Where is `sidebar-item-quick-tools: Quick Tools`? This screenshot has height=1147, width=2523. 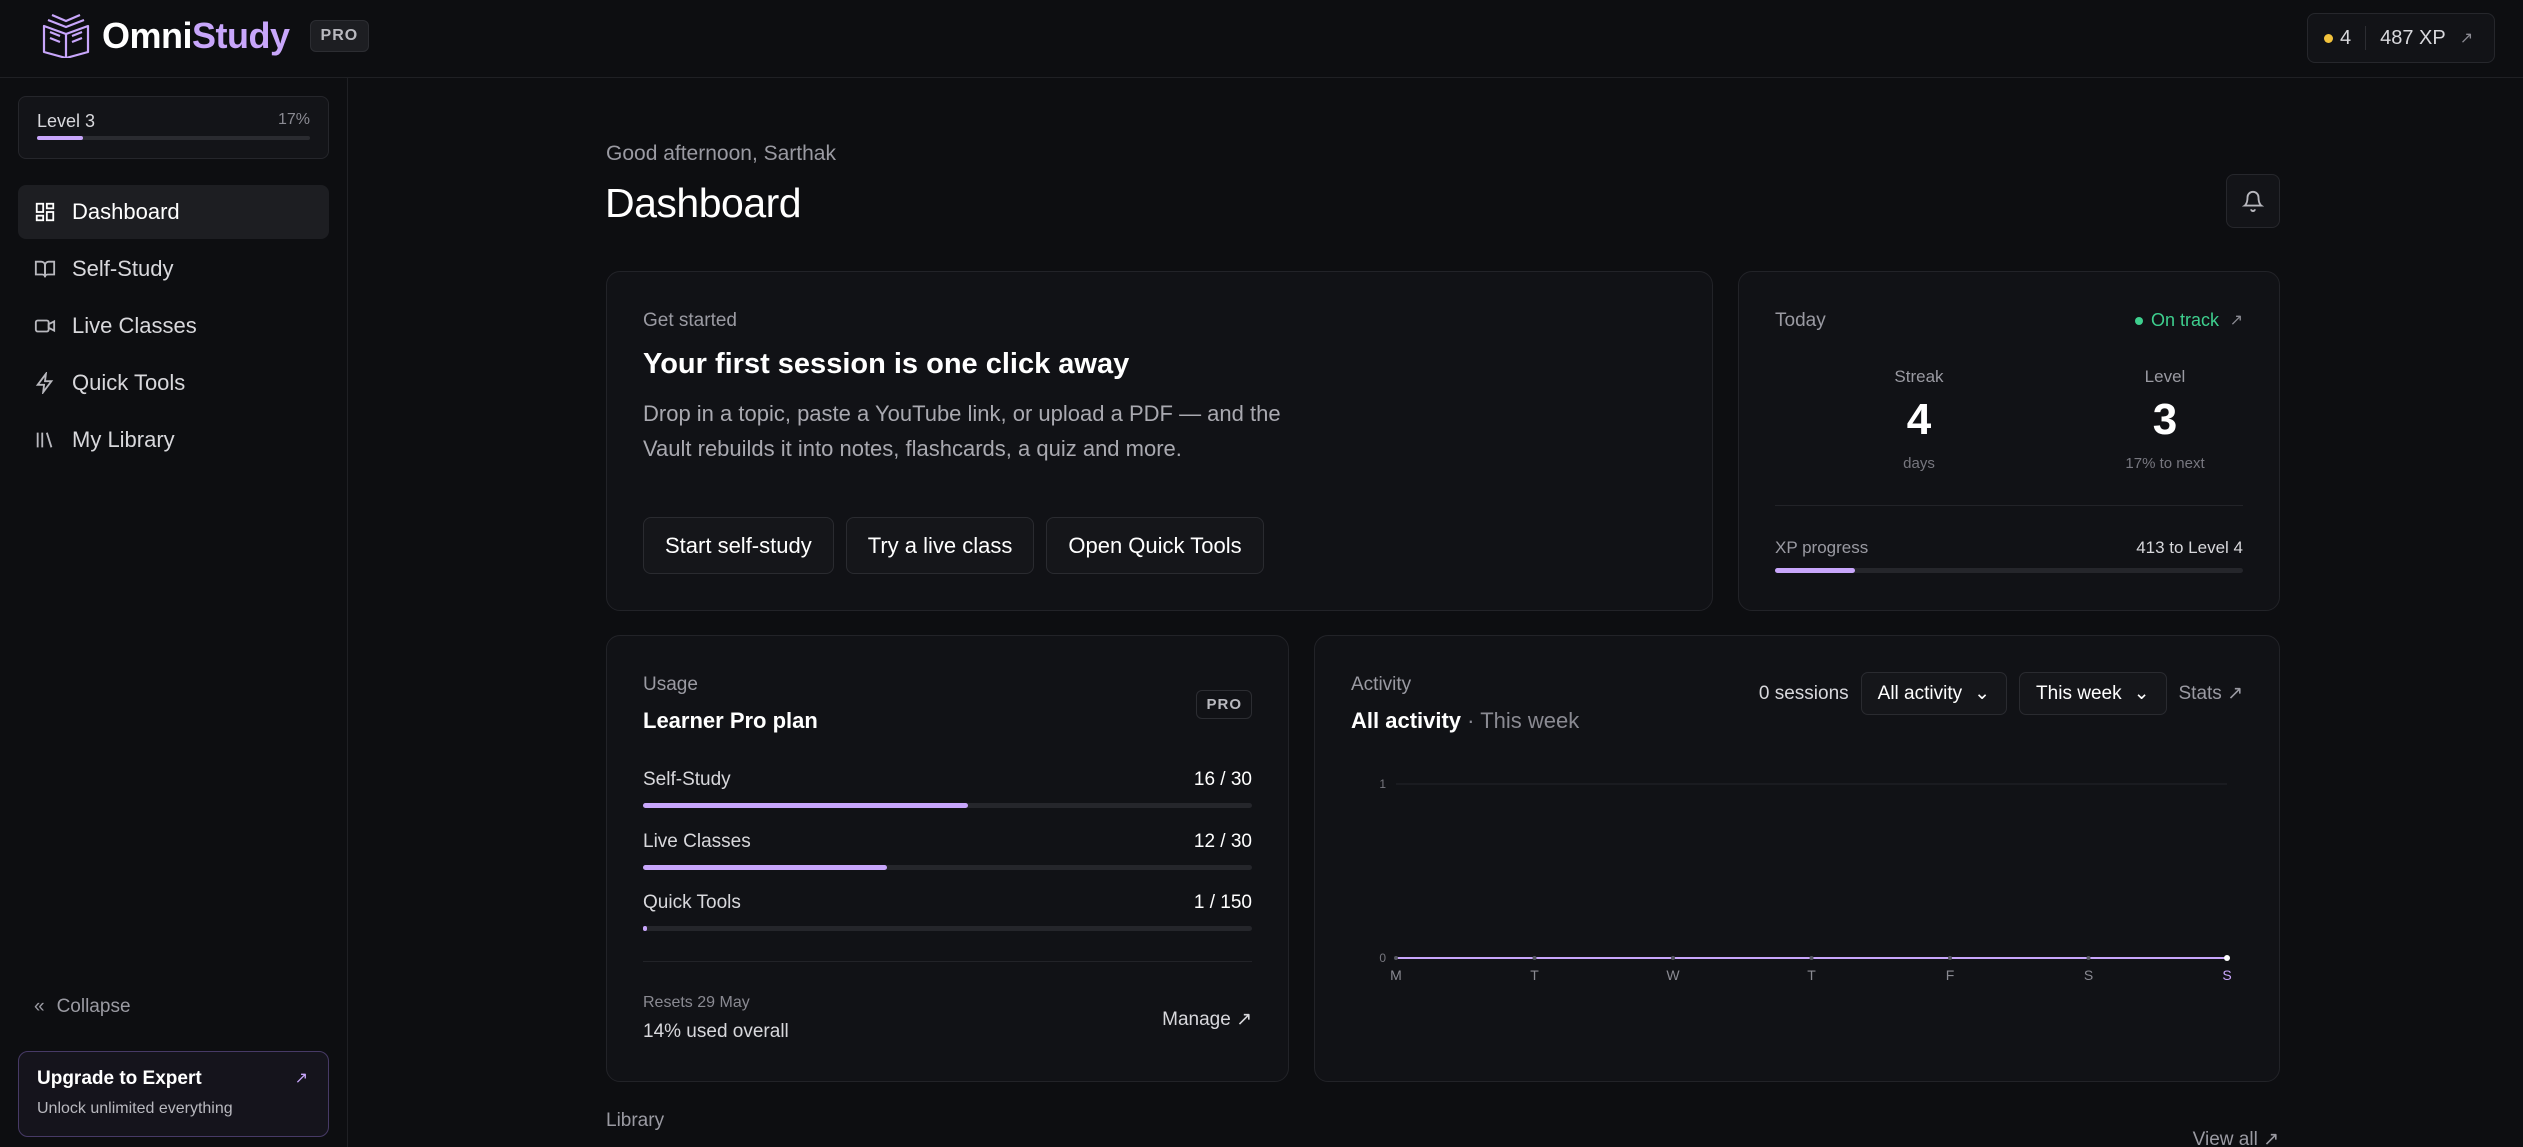
sidebar-item-quick-tools: Quick Tools is located at coordinates (173, 383).